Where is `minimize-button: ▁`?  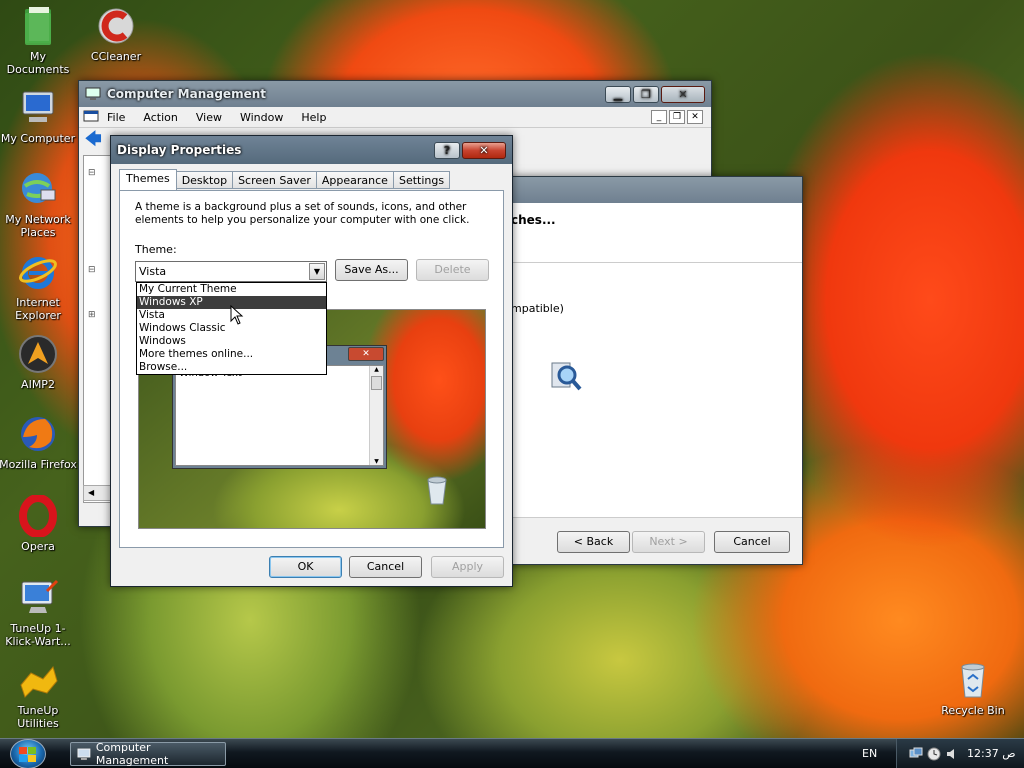
minimize-button: ▁ is located at coordinates (618, 94).